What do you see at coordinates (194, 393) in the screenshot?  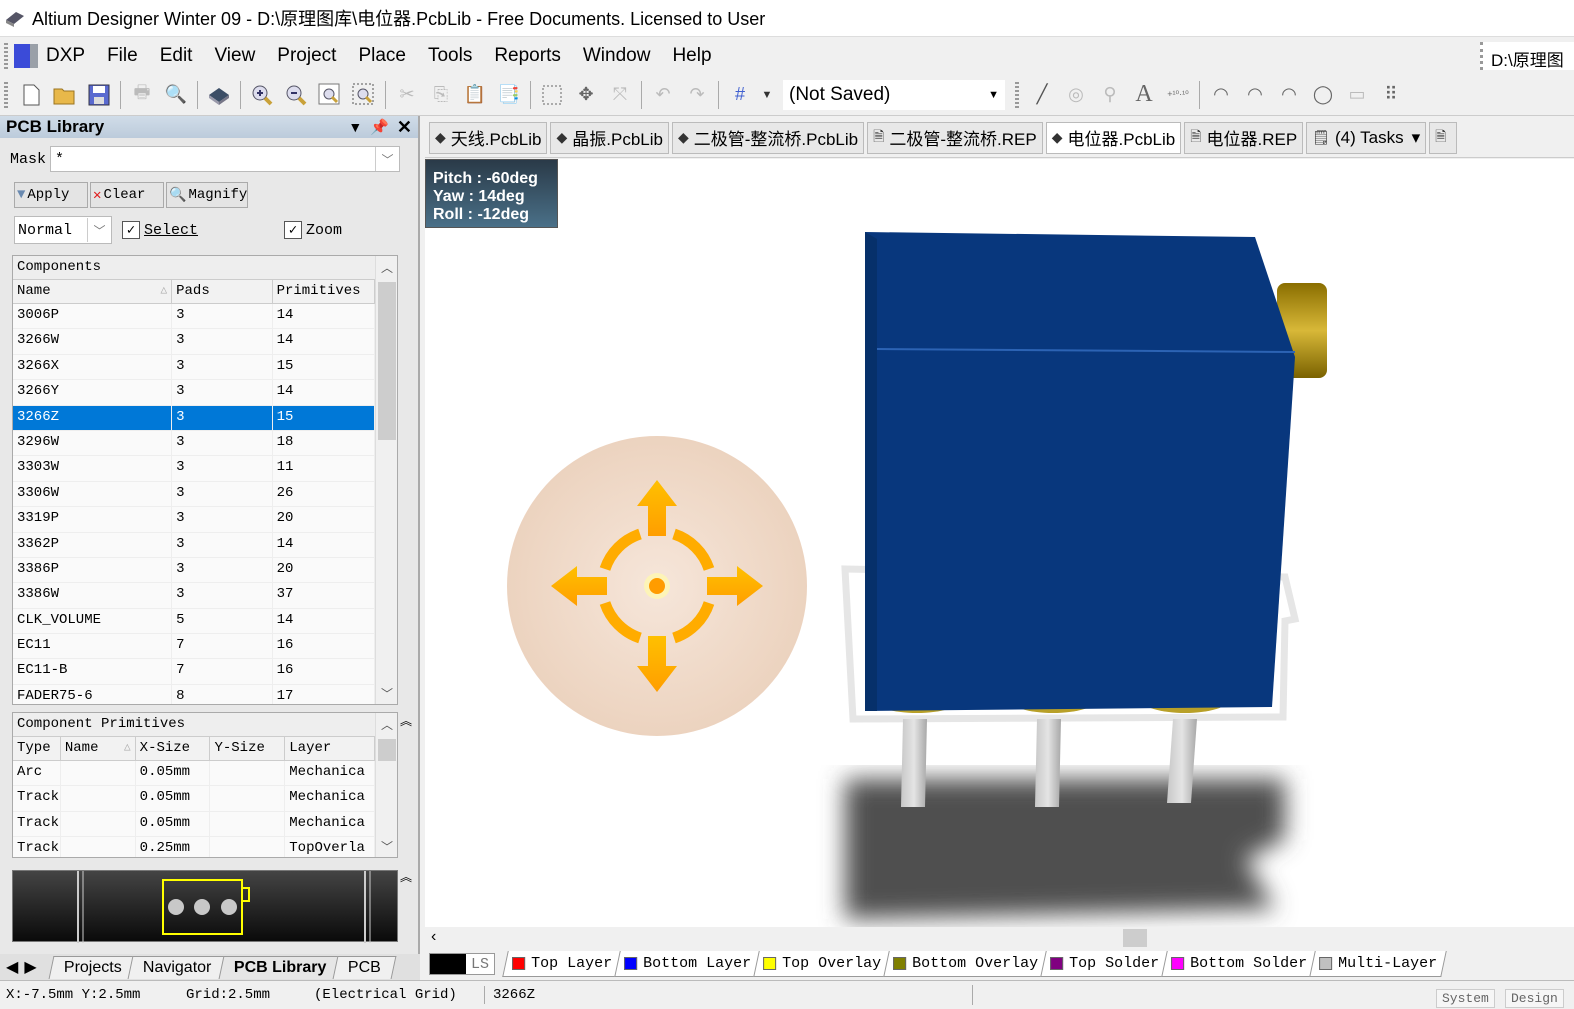 I see `component-row: 3266Y 3 14` at bounding box center [194, 393].